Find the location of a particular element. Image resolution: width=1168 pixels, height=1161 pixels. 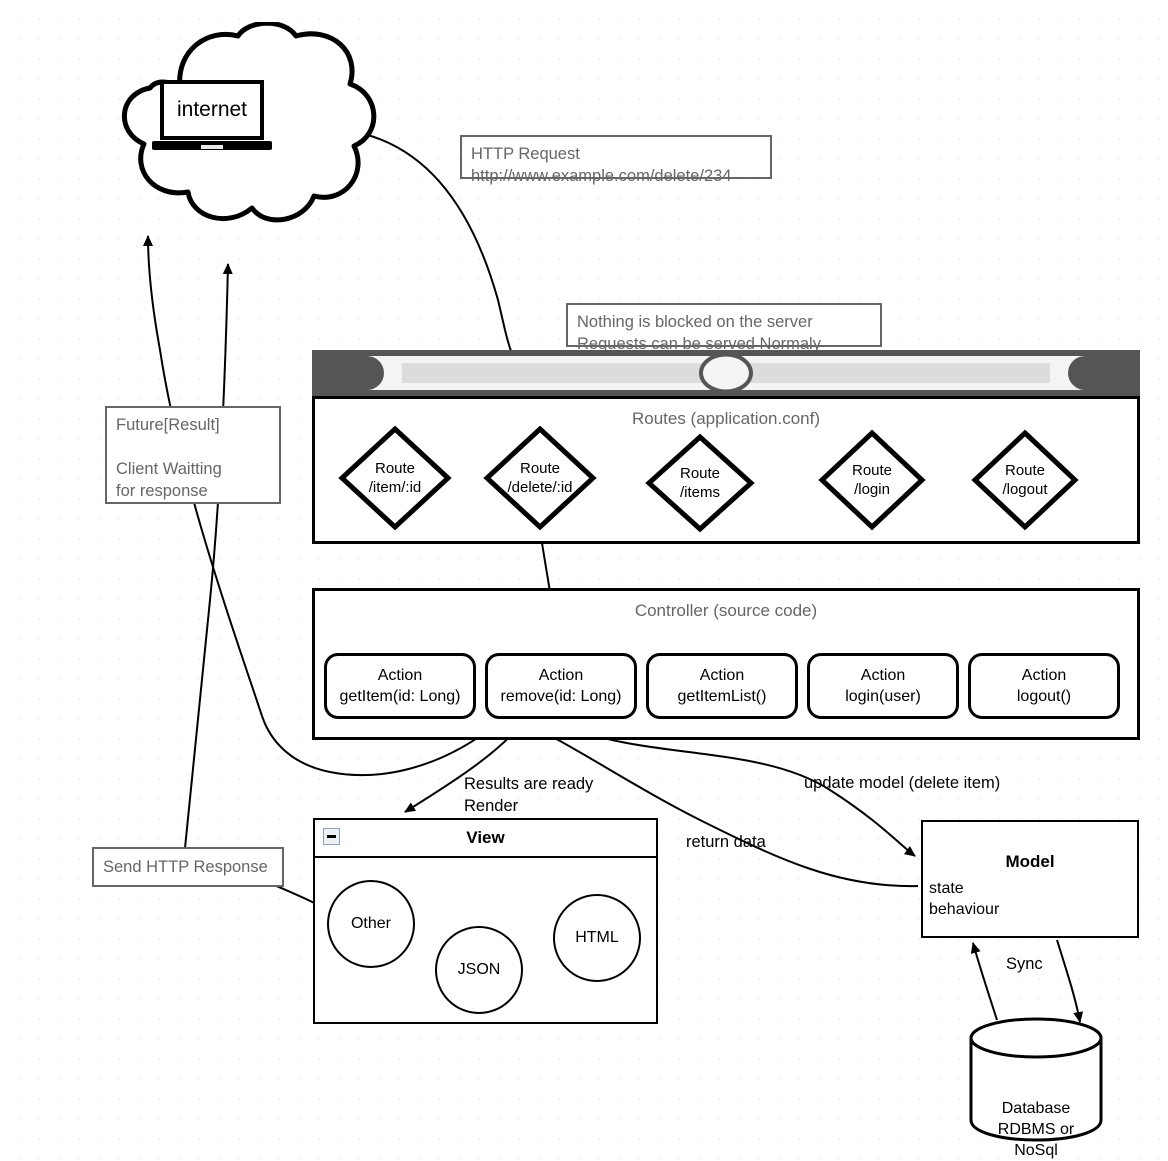

route-delete-id: Route/delete/:id is located at coordinates (540, 478).